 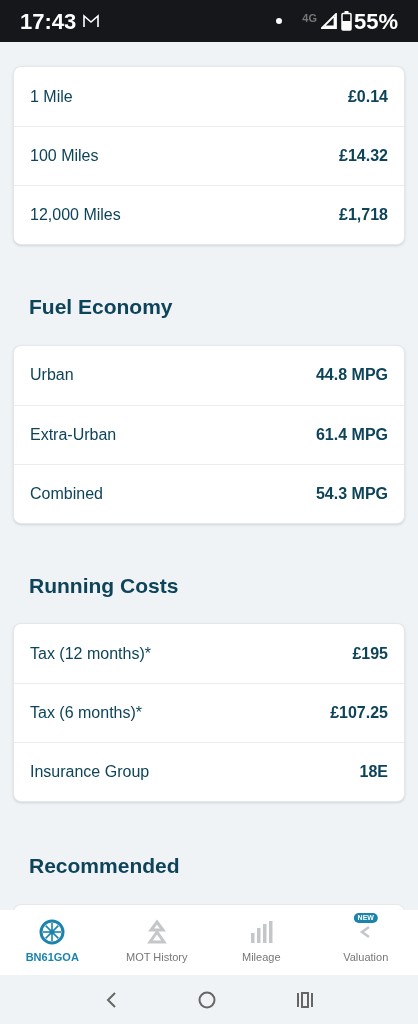 I want to click on clock: 17:43, so click(x=48, y=21).